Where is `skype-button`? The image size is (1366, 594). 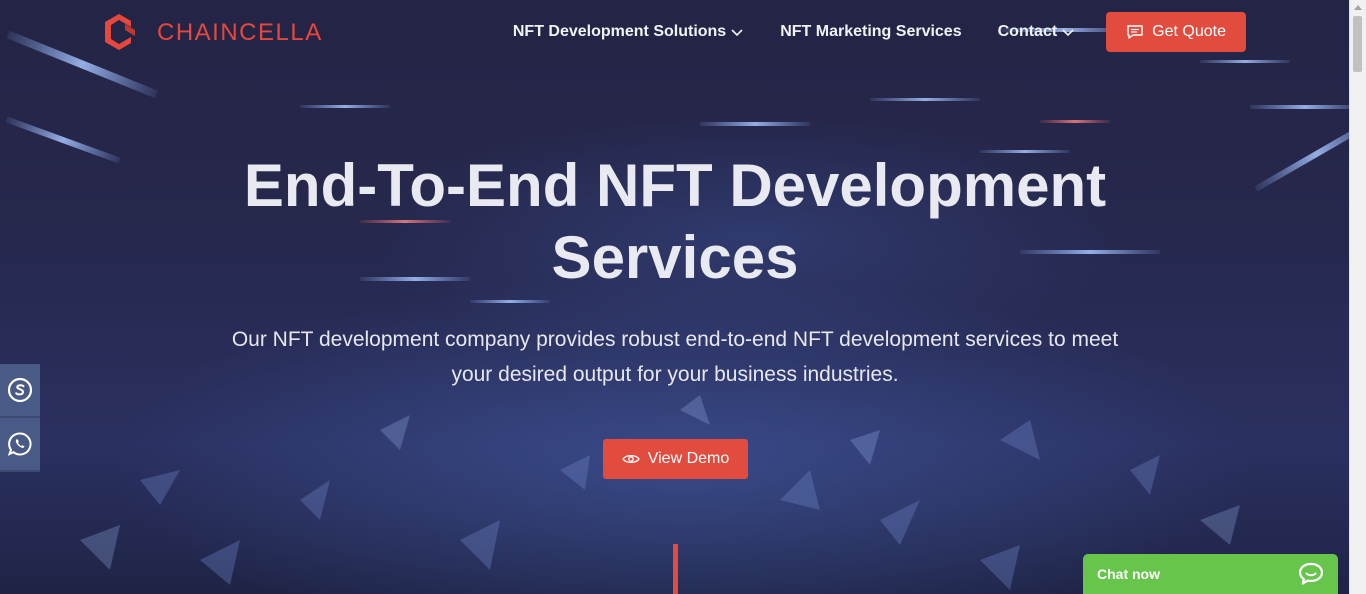 skype-button is located at coordinates (20, 391).